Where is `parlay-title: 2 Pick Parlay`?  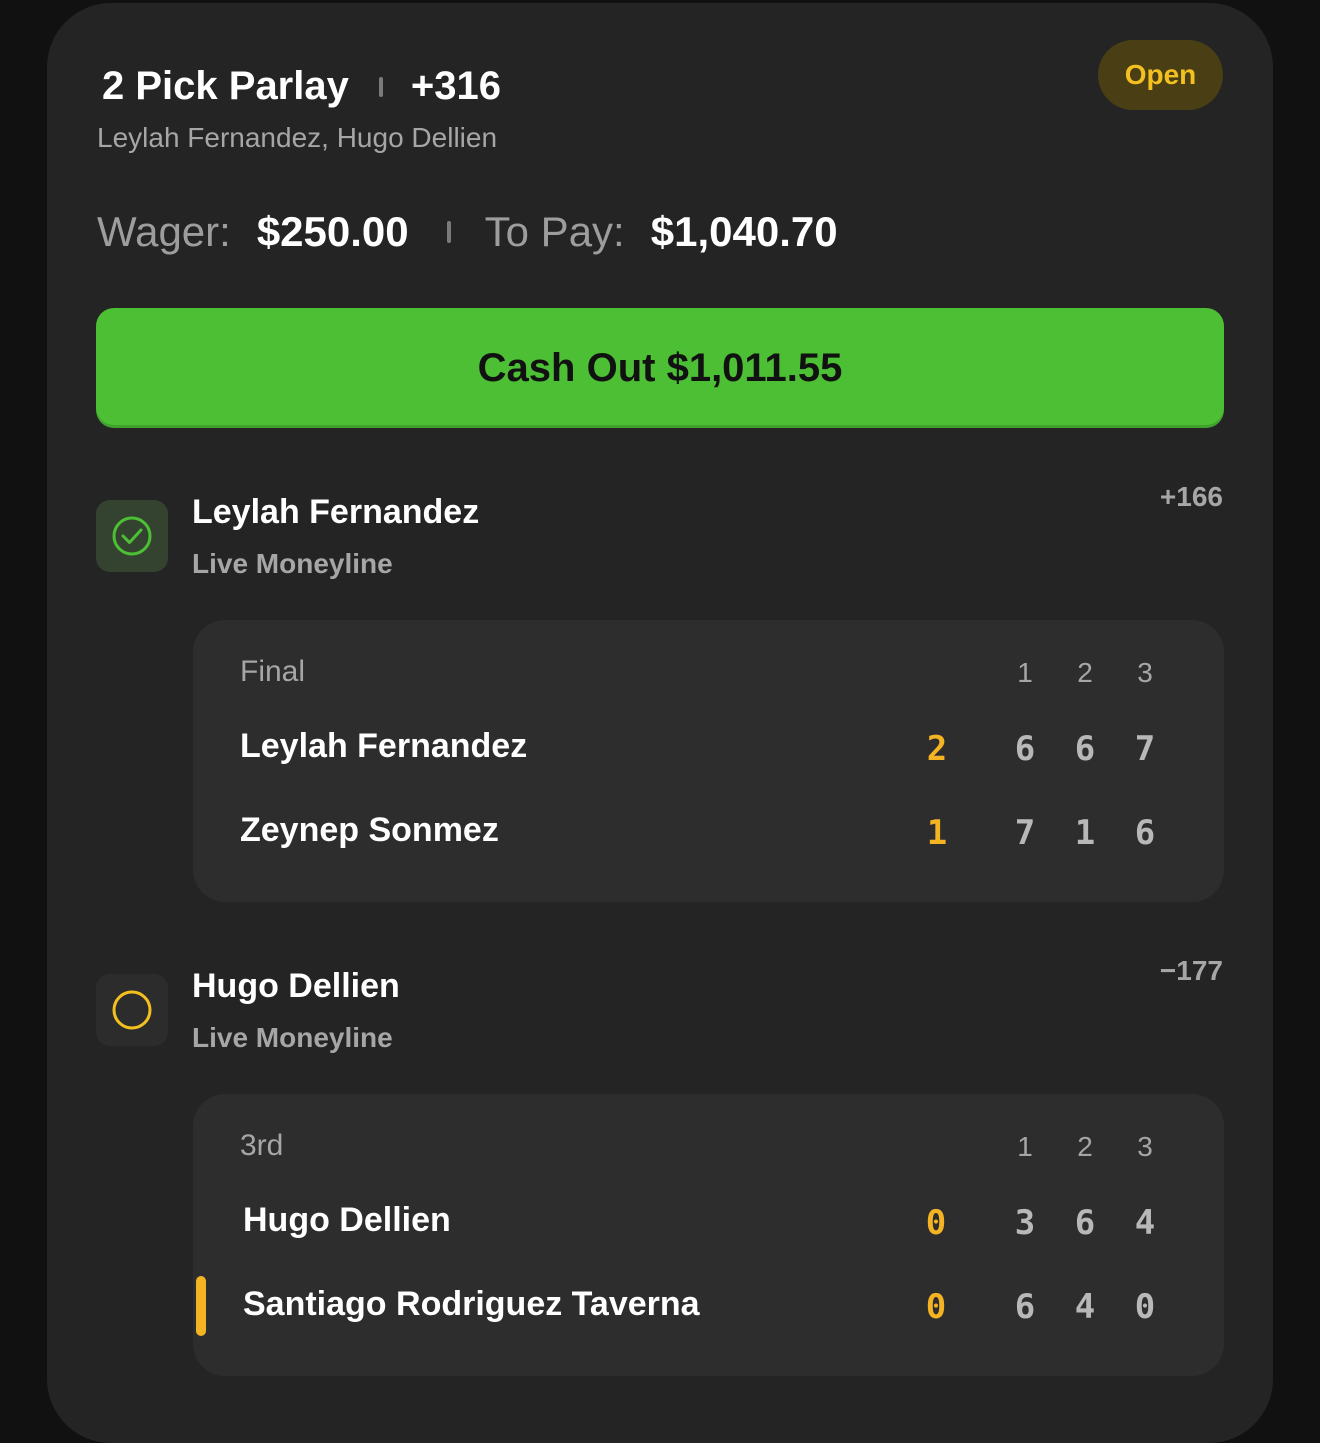 parlay-title: 2 Pick Parlay is located at coordinates (225, 86).